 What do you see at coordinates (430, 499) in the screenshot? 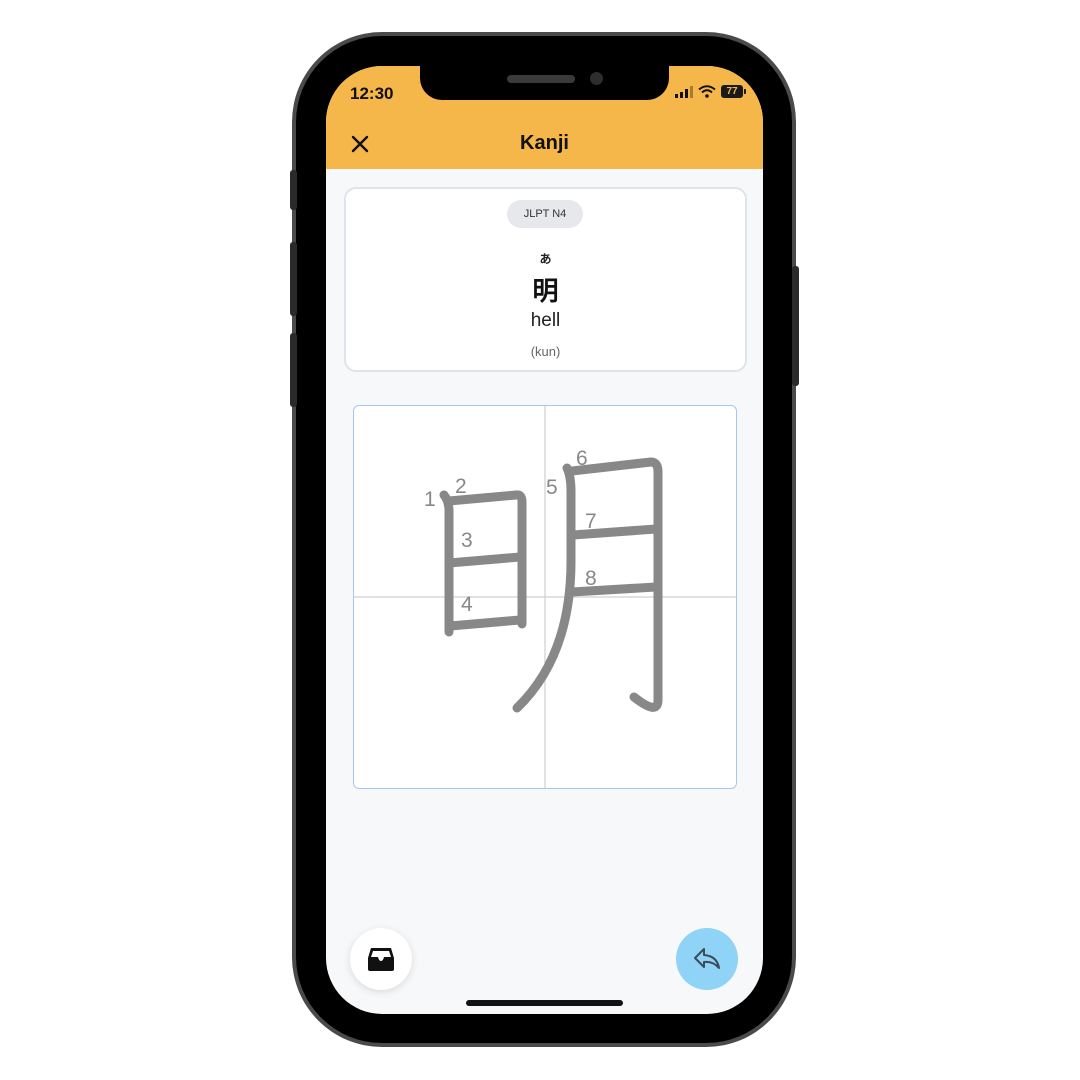
I see `stroke-number-1: 1` at bounding box center [430, 499].